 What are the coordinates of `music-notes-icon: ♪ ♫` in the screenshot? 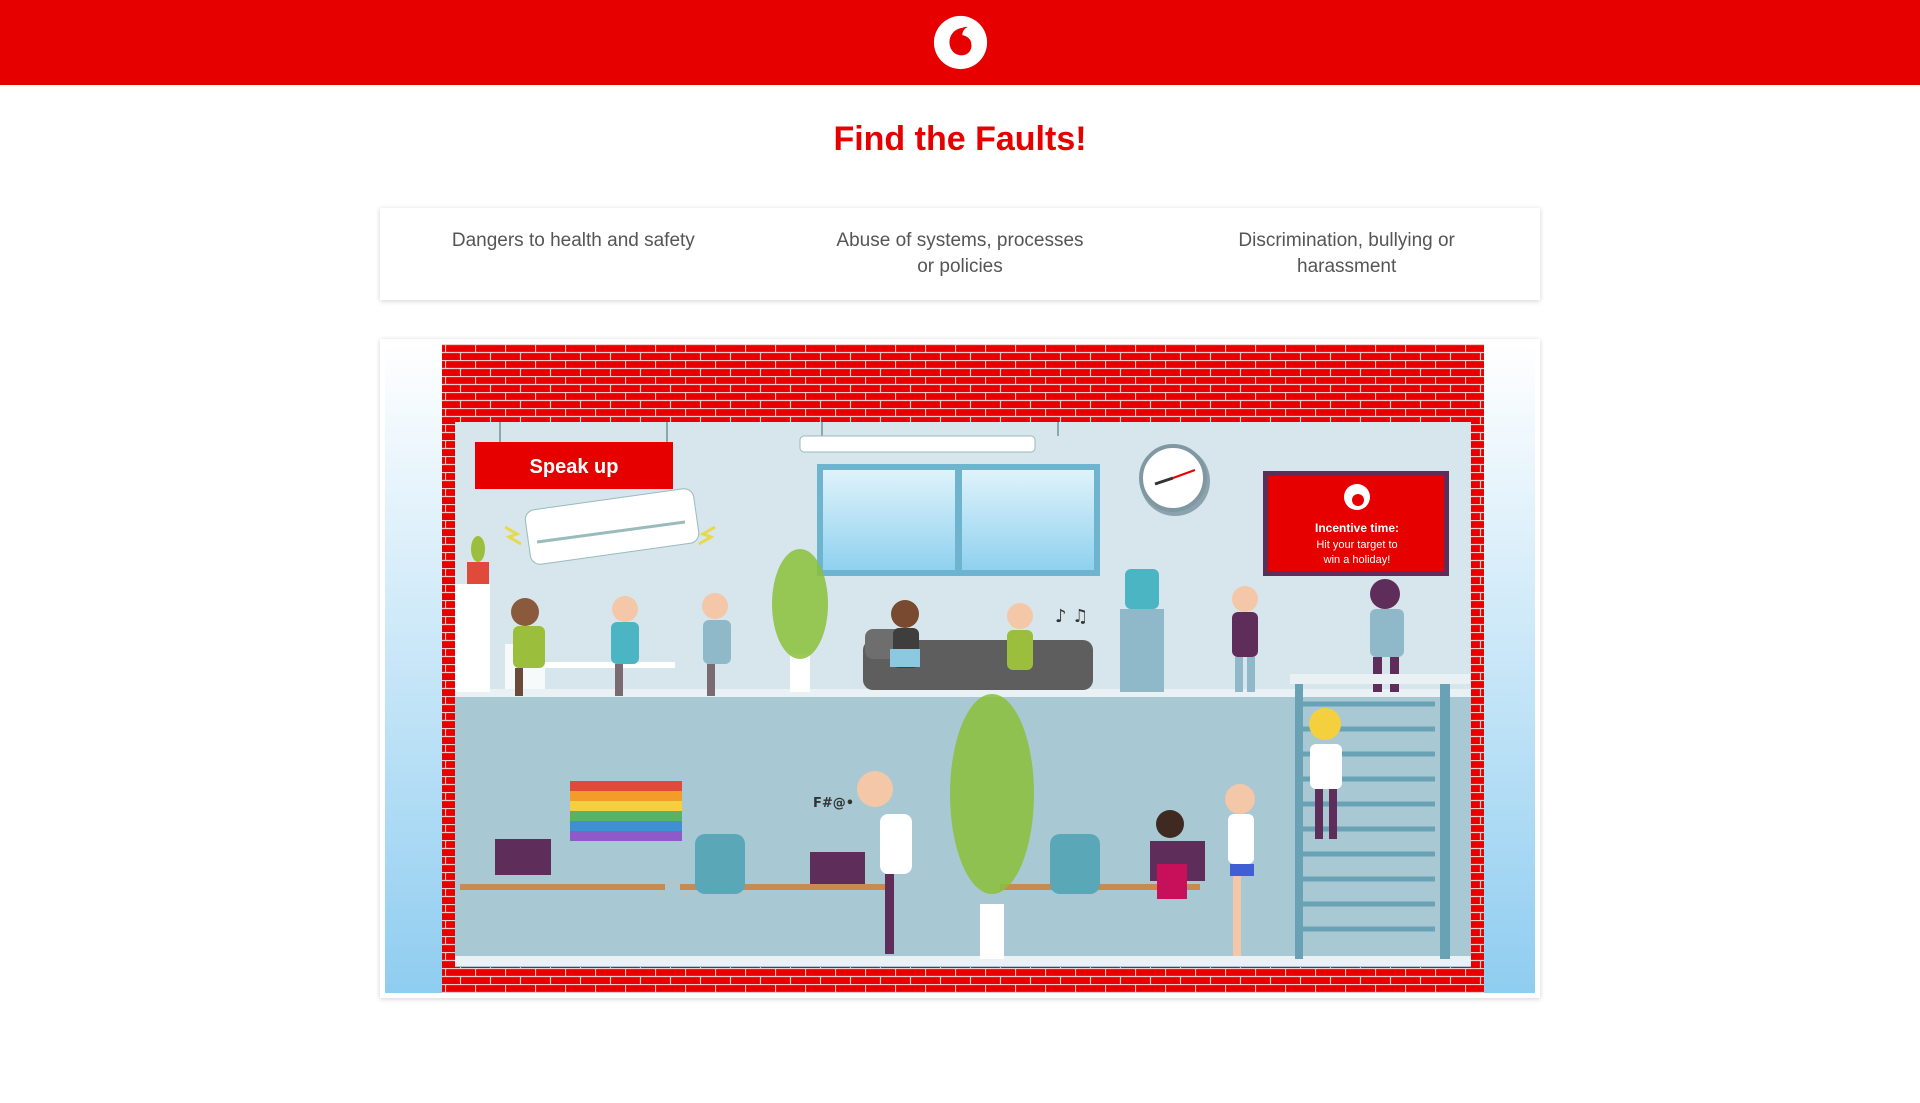 It's located at (1071, 616).